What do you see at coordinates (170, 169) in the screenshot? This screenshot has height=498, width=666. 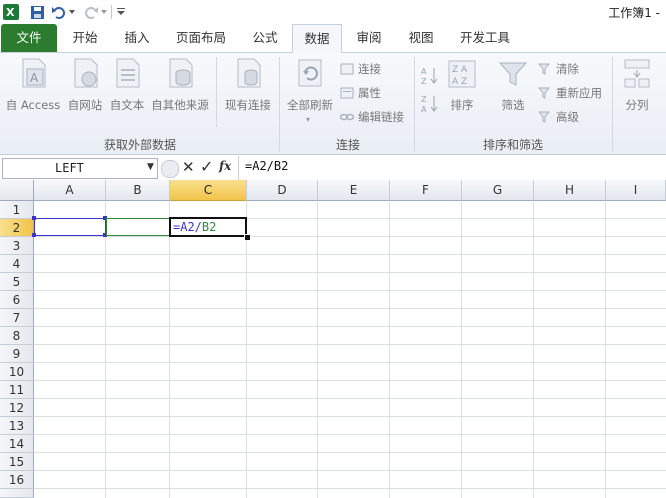 I see `formula-bar-grip-icon` at bounding box center [170, 169].